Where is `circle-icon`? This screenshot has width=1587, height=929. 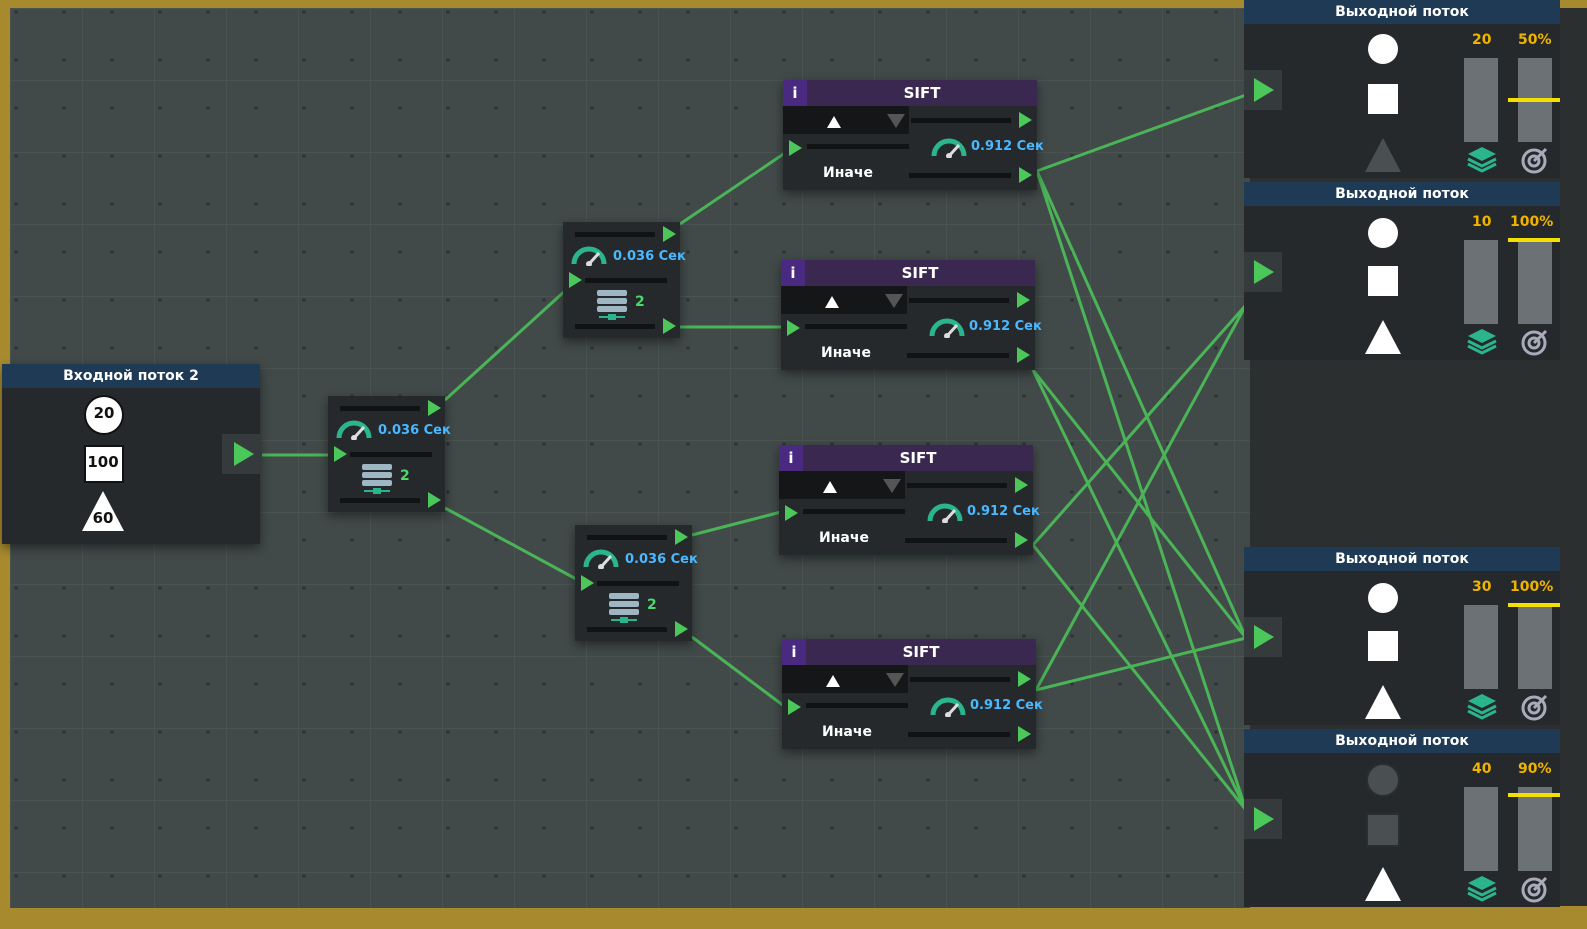
circle-icon is located at coordinates (1383, 49).